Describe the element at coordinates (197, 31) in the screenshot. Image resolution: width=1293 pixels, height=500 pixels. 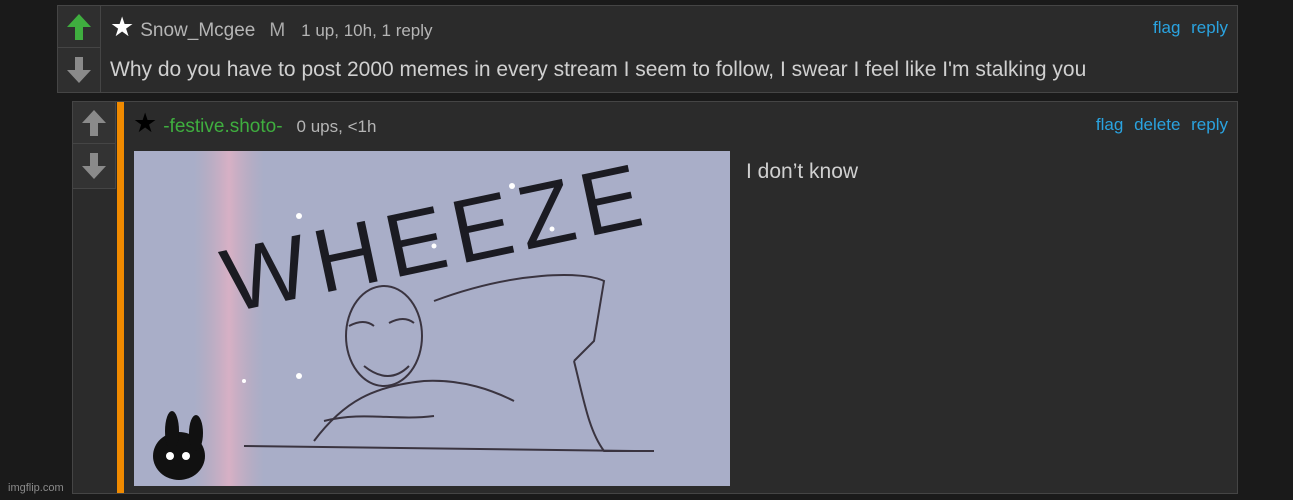
I see `username: Snow_Mcgee` at that location.